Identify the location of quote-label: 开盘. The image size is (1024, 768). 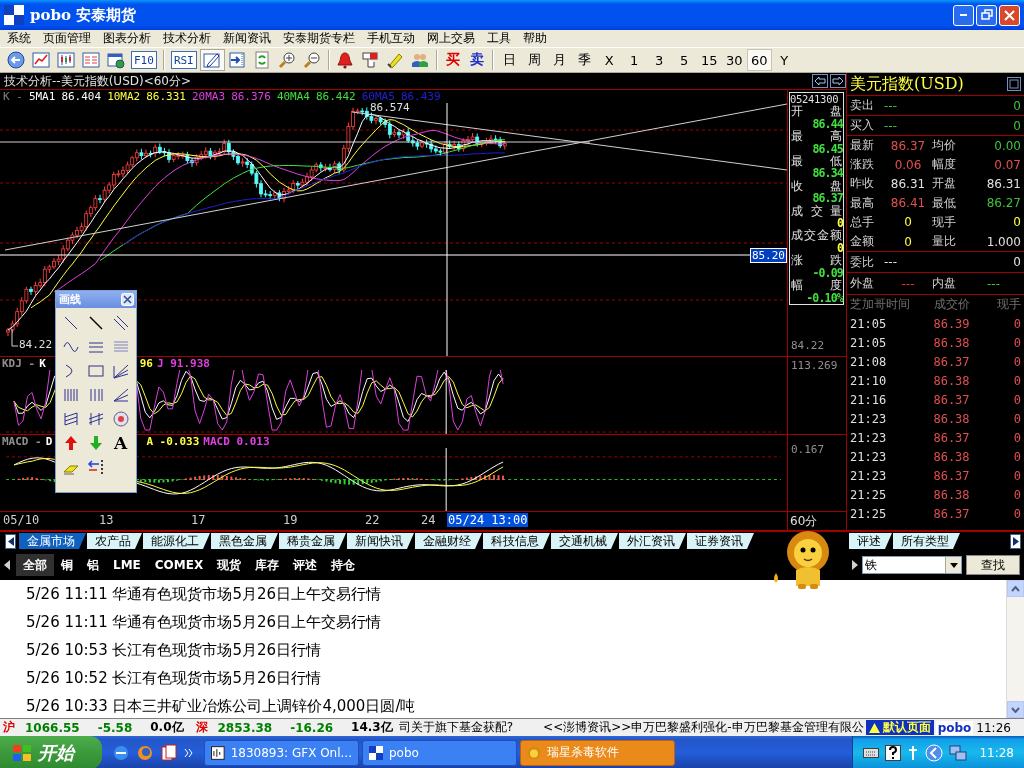
(944, 184).